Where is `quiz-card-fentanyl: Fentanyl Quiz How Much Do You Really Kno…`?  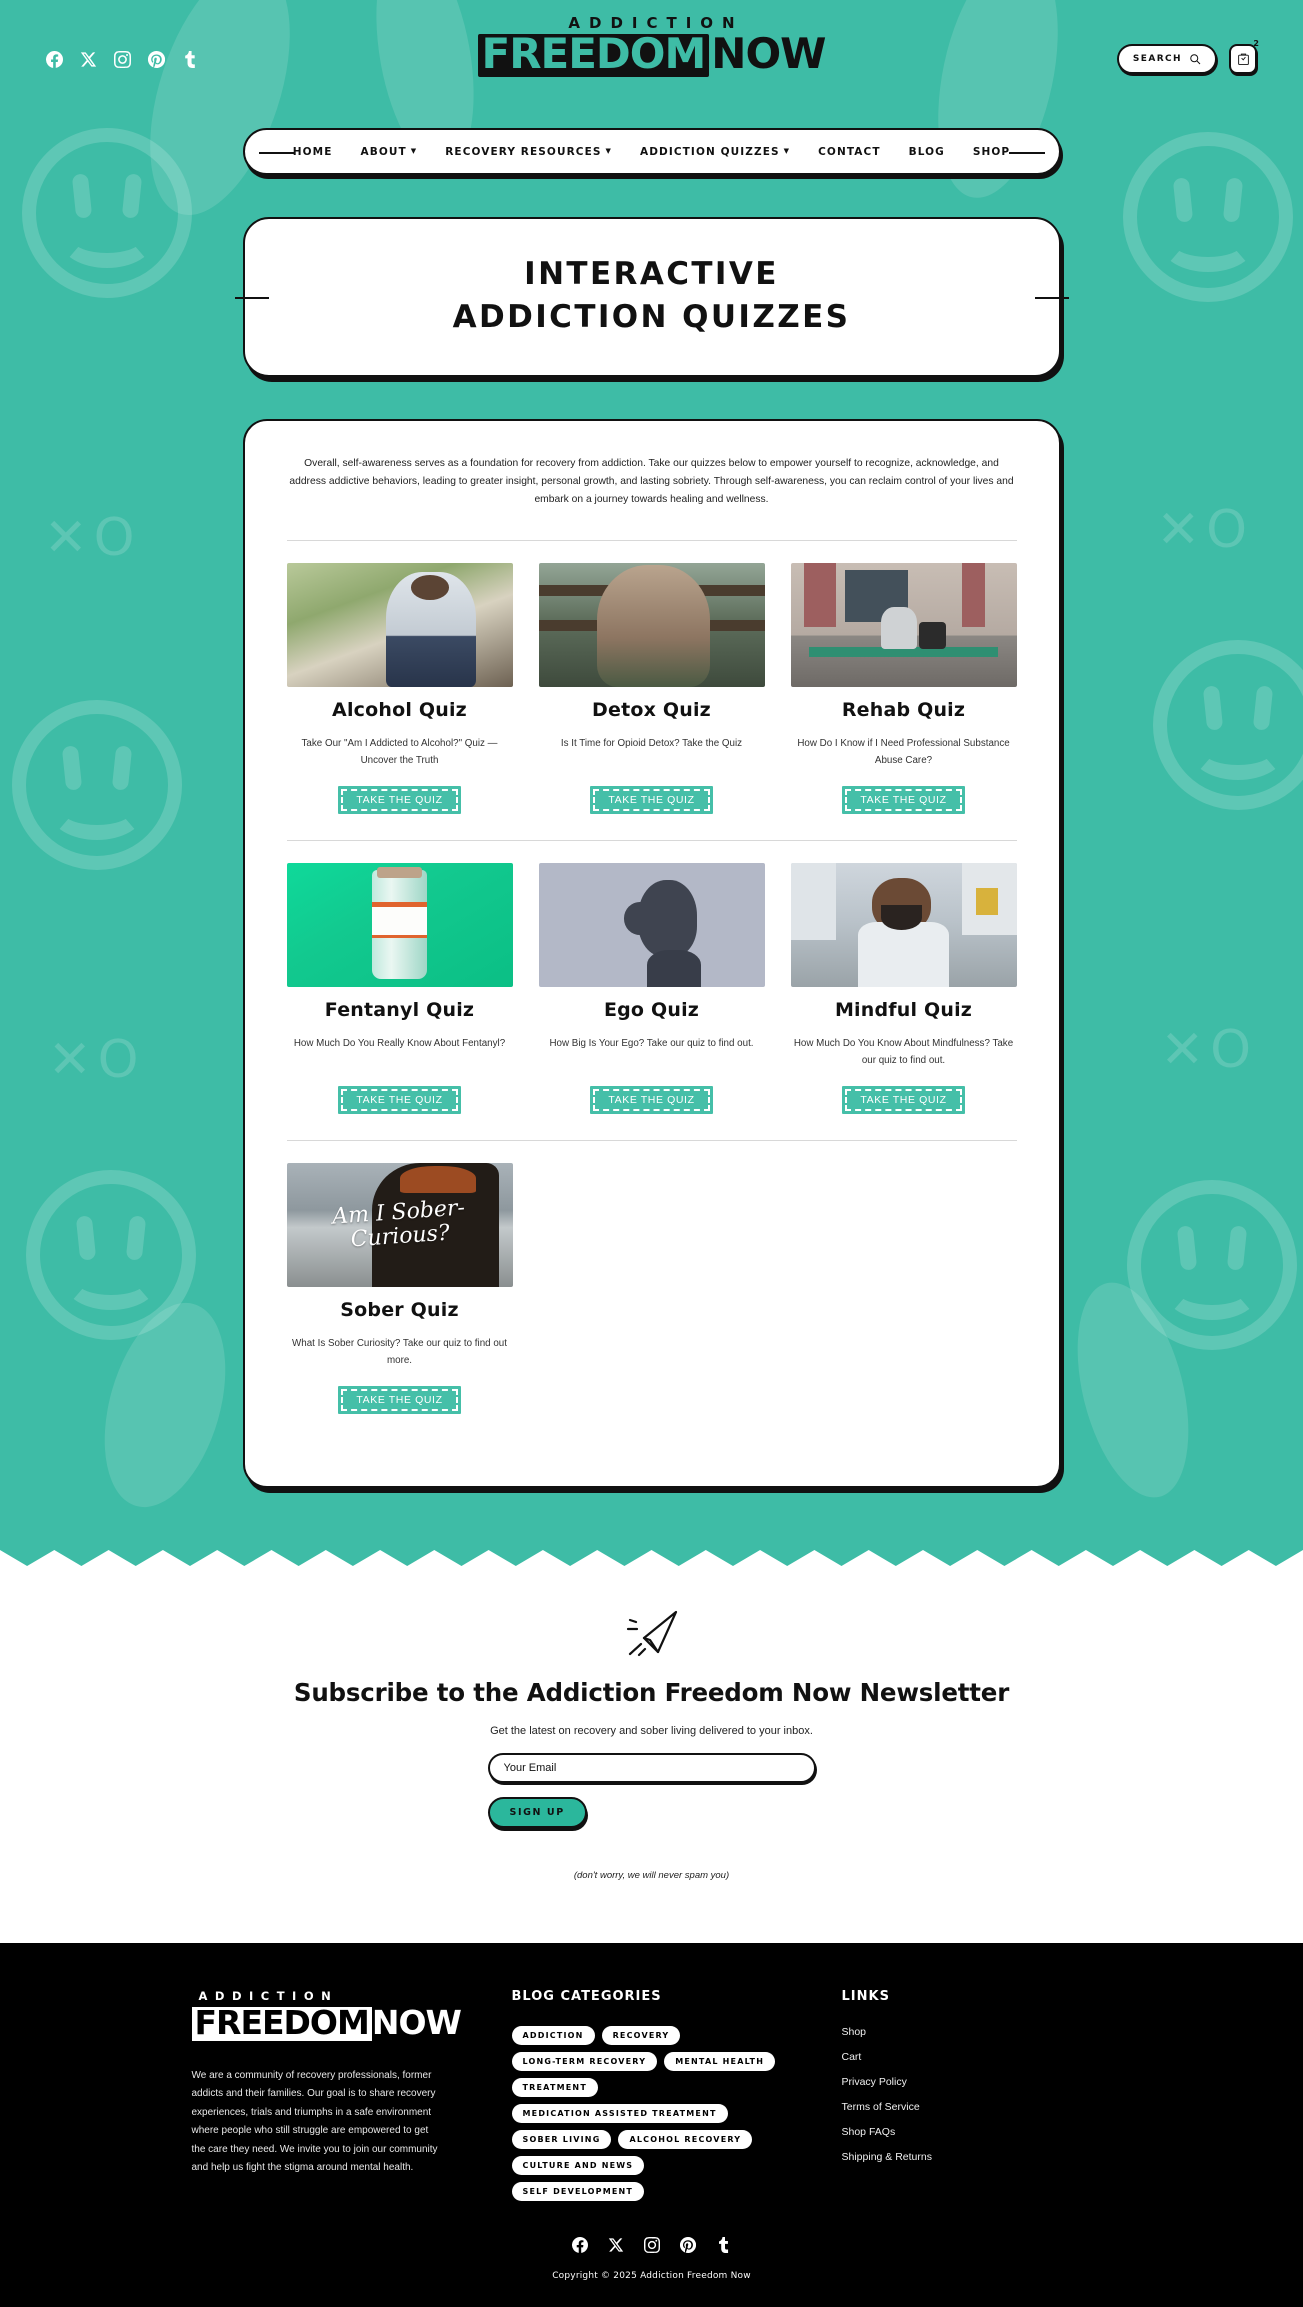
quiz-card-fentanyl: Fentanyl Quiz How Much Do You Really Kno… is located at coordinates (399, 988).